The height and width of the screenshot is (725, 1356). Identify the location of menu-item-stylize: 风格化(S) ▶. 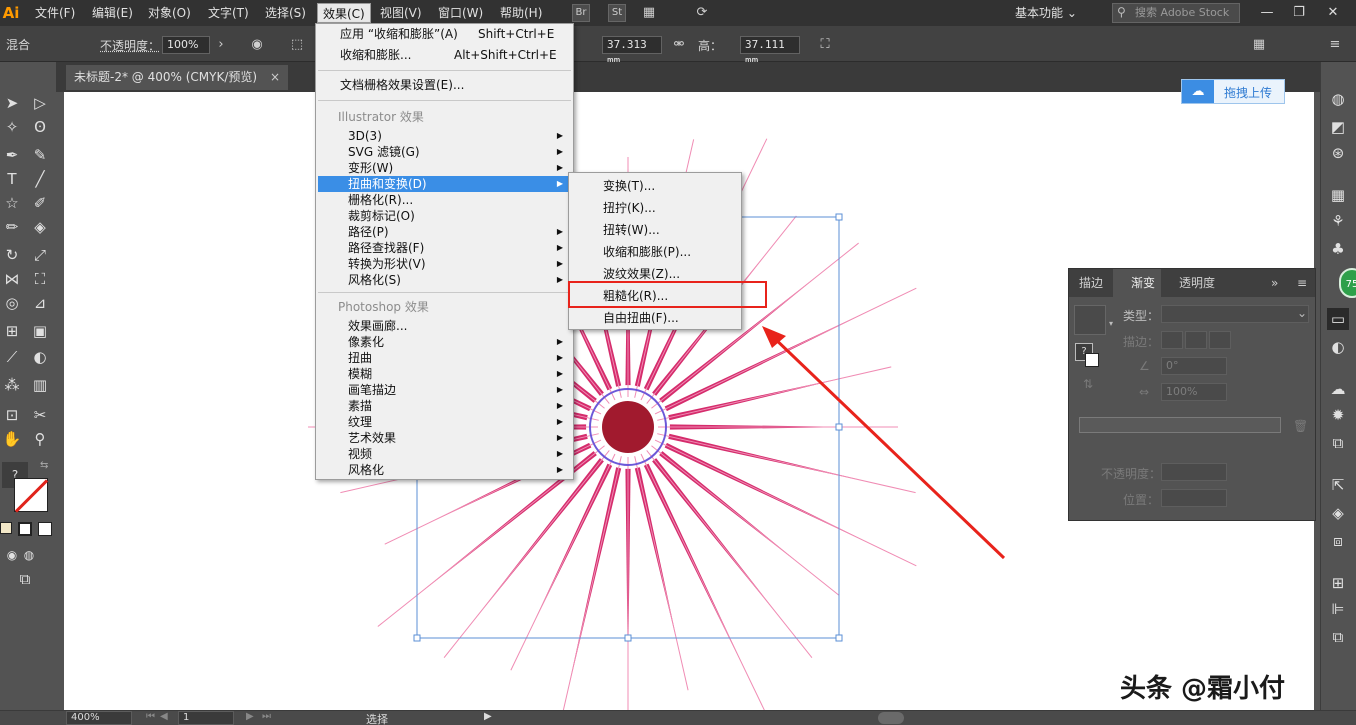
(444, 280).